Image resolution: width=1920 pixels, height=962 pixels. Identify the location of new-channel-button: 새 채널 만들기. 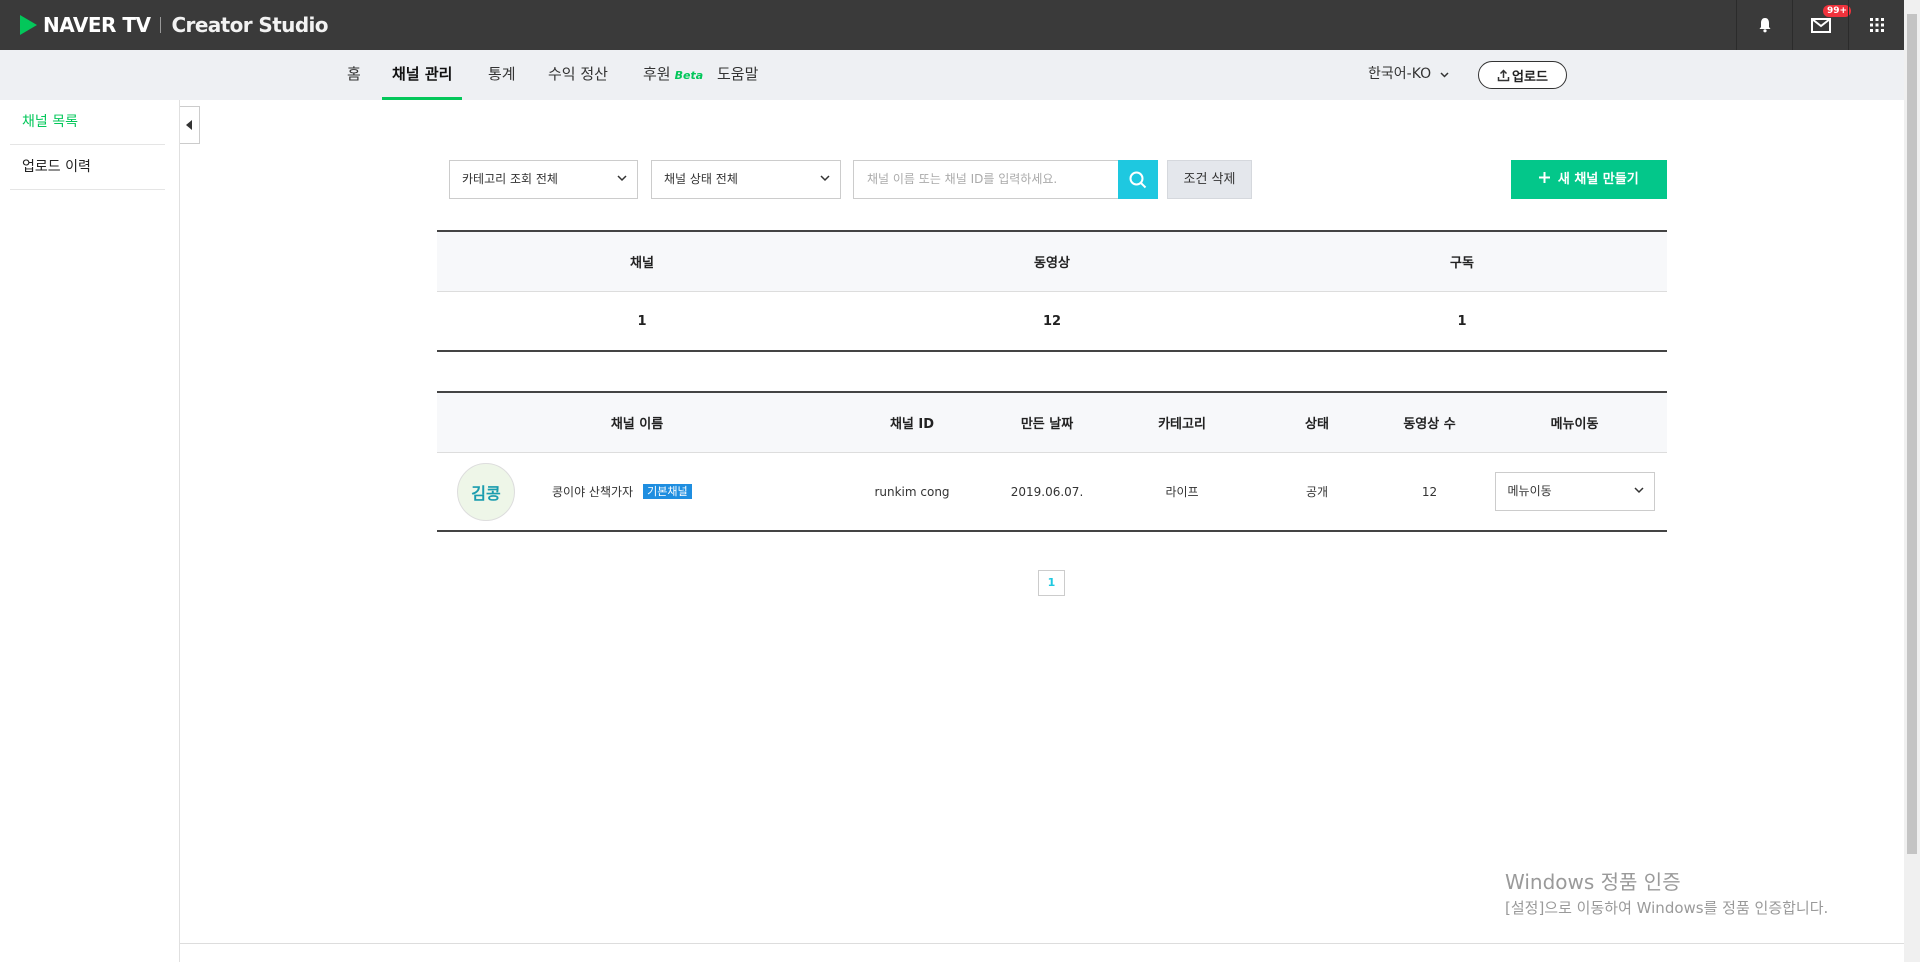
(1589, 179).